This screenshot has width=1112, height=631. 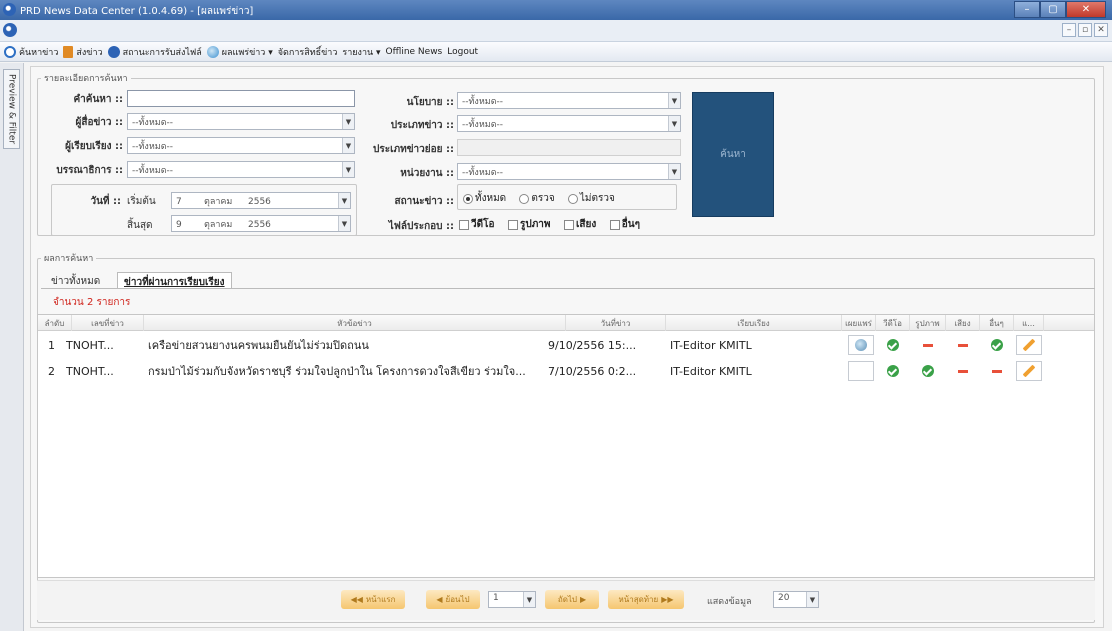 I want to click on status-radio-group: ทั้งหมด ตรวจ ไม่ตรวจ, so click(x=544, y=199).